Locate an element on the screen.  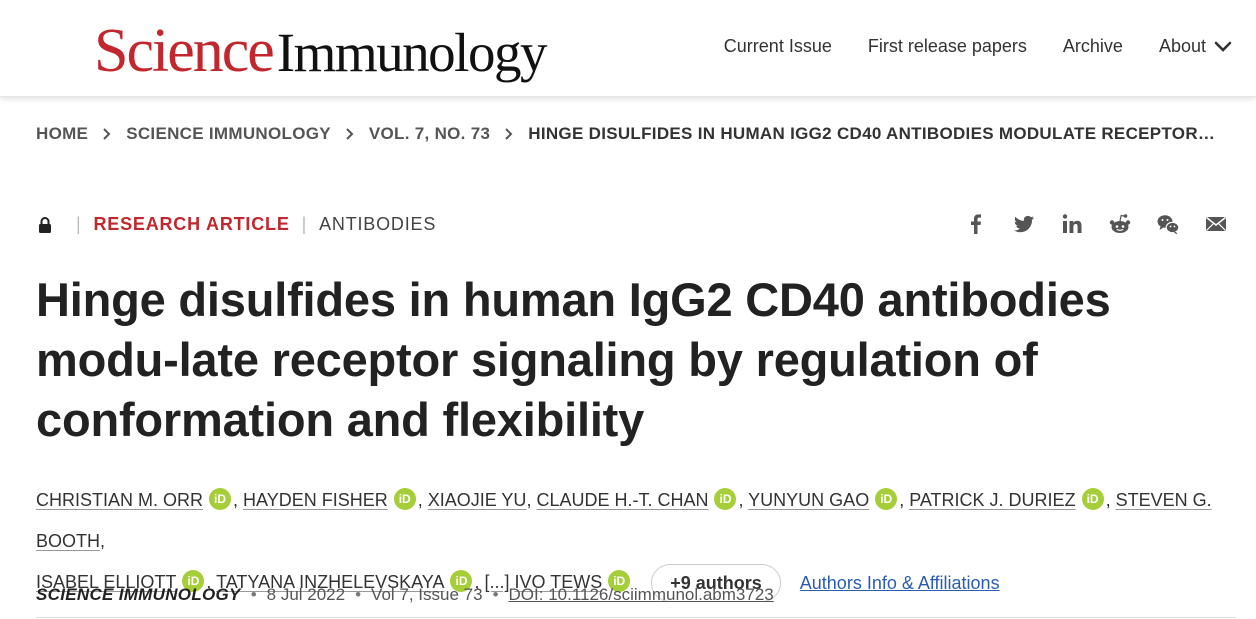
publication-date: 8 Jul 2022 is located at coordinates (306, 594).